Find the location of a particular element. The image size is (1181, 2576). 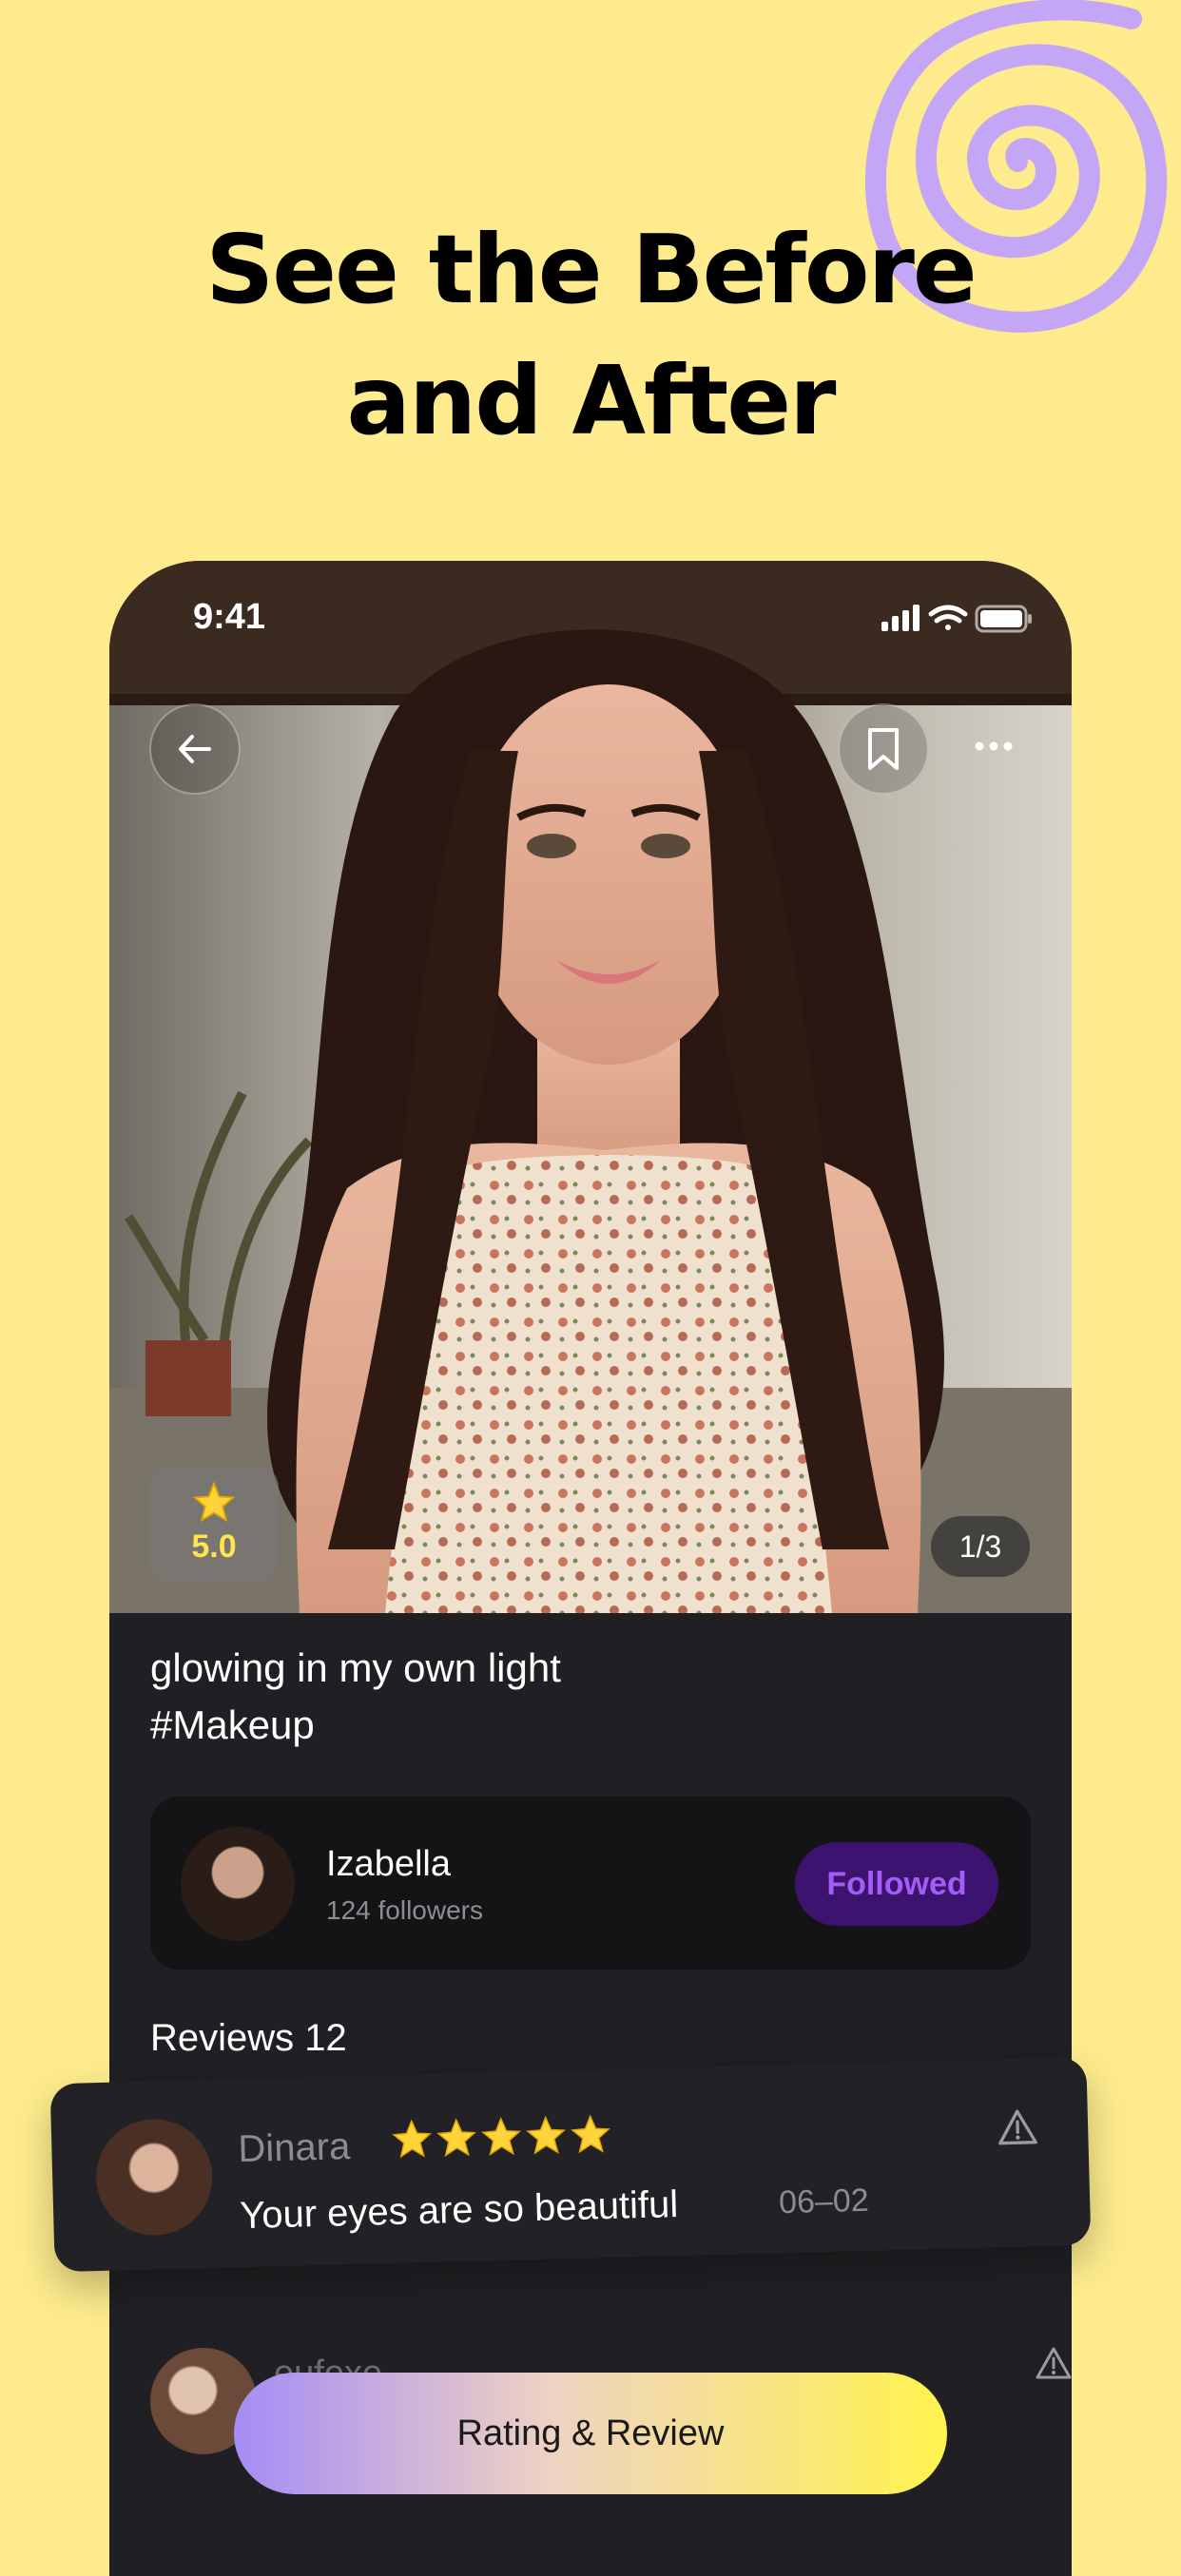

rating-value: 5.0 is located at coordinates (214, 1547).